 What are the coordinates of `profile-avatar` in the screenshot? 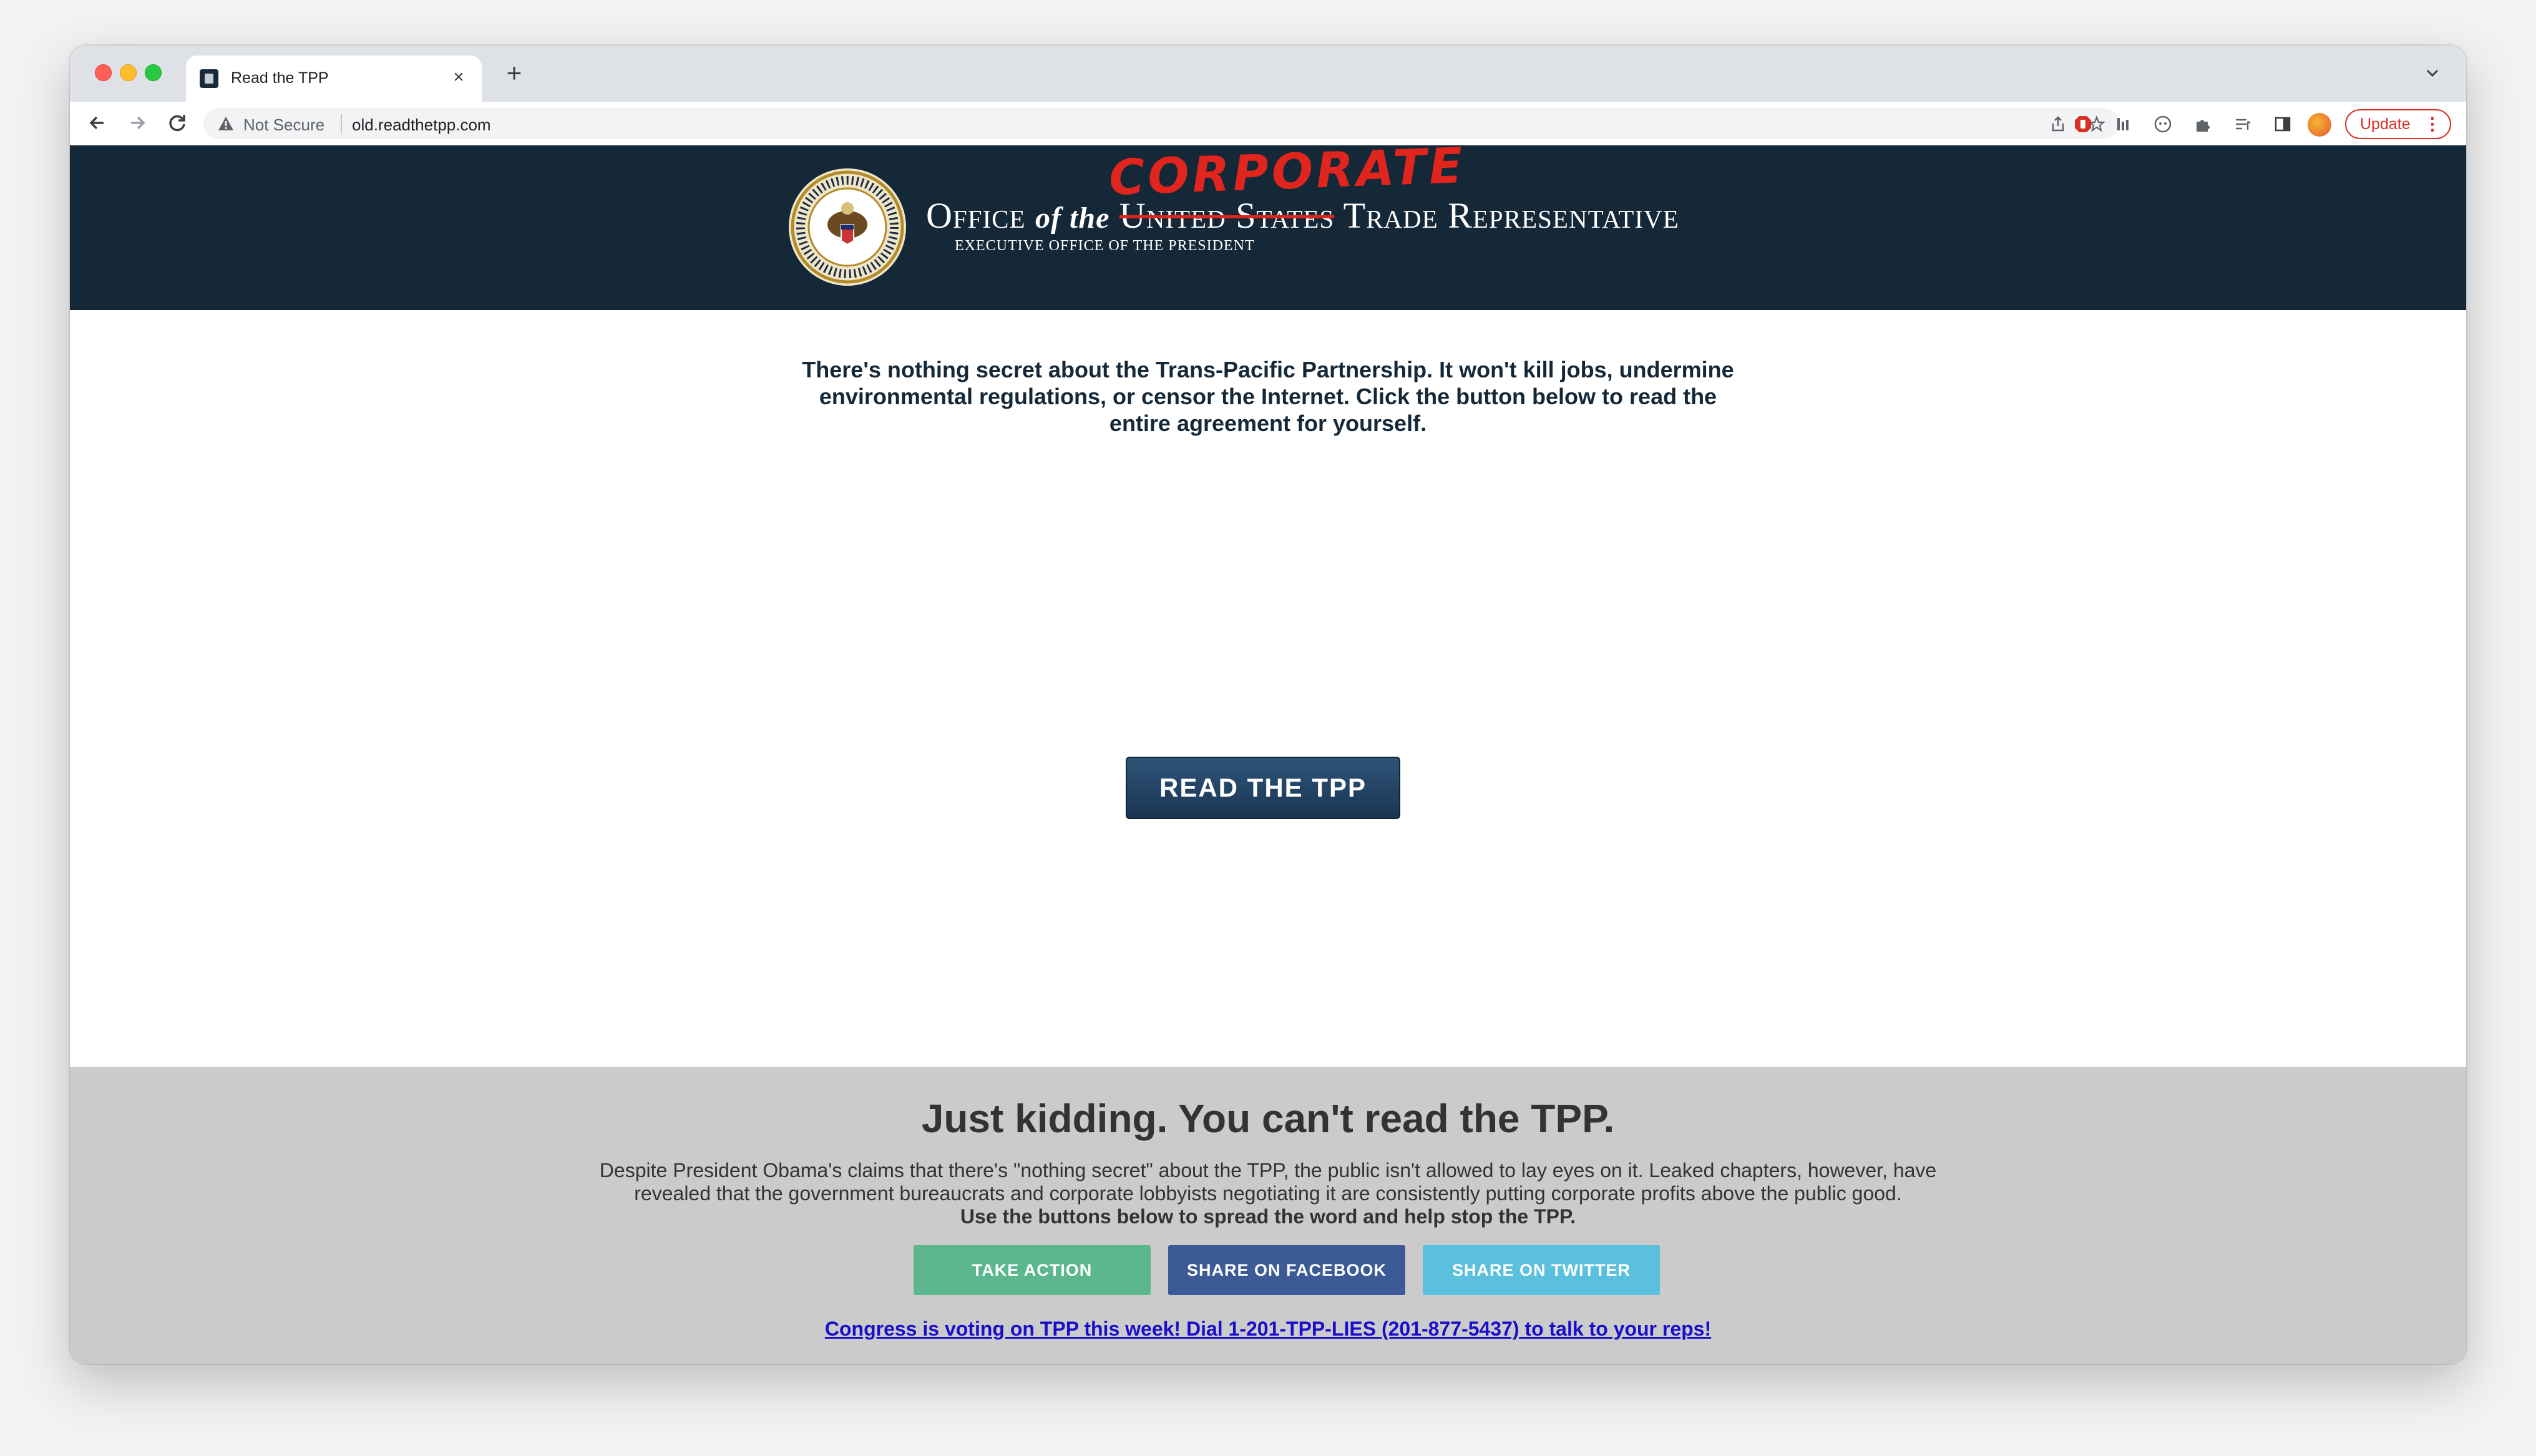 It's located at (2319, 125).